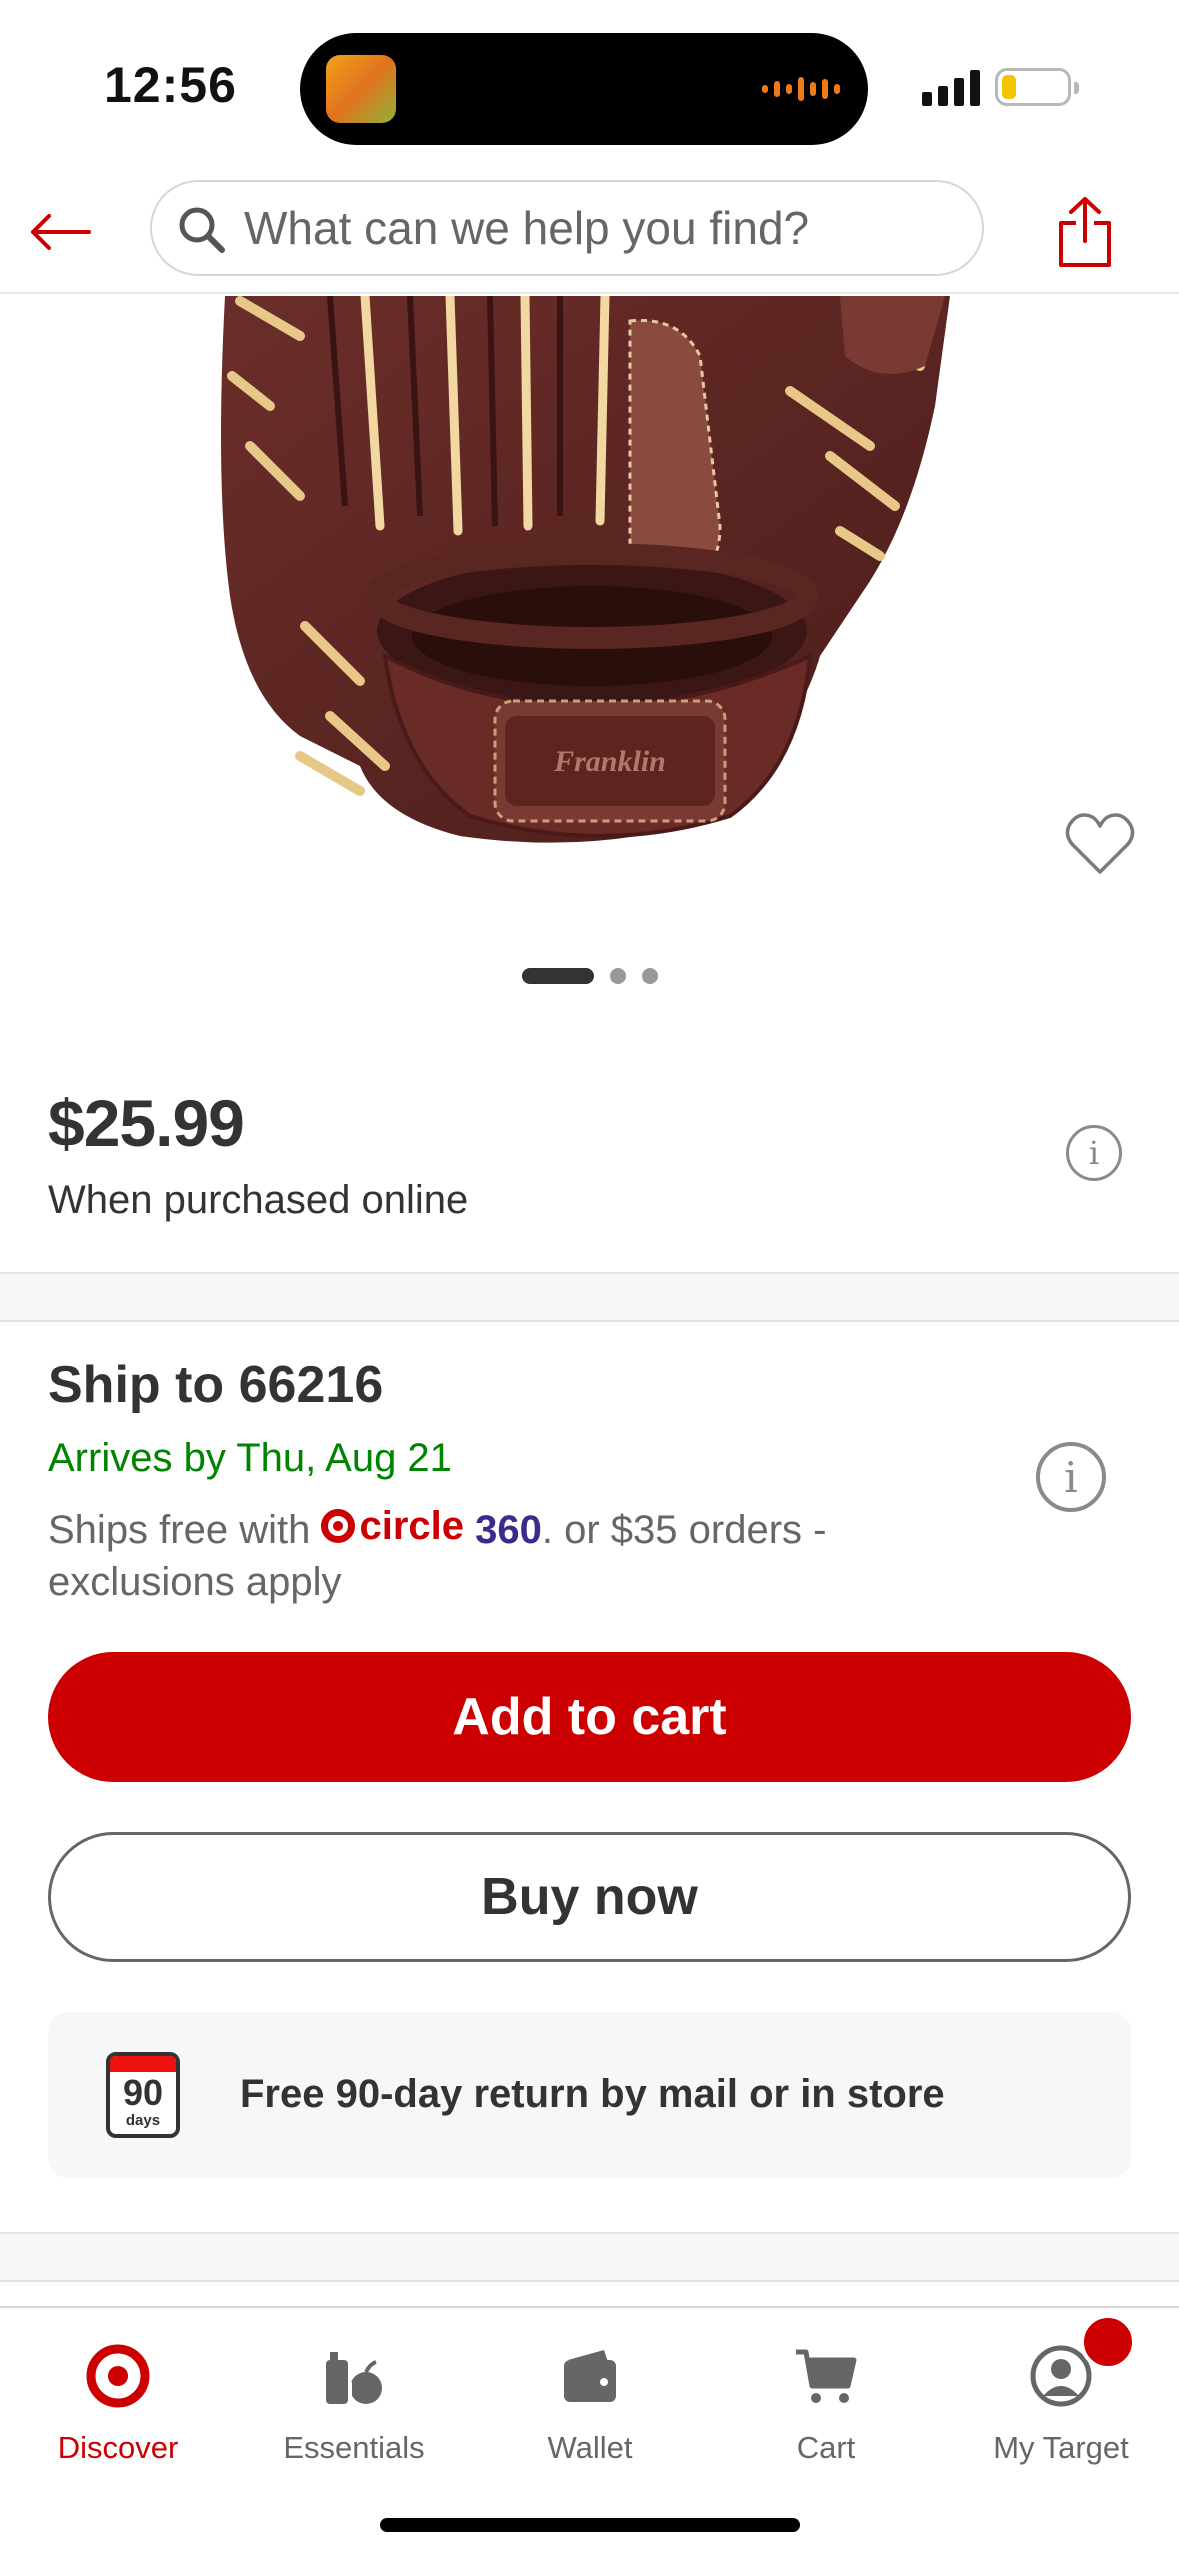 The height and width of the screenshot is (2556, 1179). What do you see at coordinates (557, 976) in the screenshot?
I see `carousel-dot-active` at bounding box center [557, 976].